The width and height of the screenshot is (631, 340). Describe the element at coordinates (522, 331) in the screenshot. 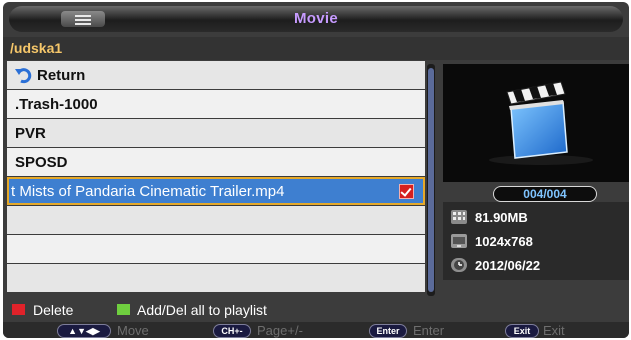

I see `exit-key-icon: Exit` at that location.